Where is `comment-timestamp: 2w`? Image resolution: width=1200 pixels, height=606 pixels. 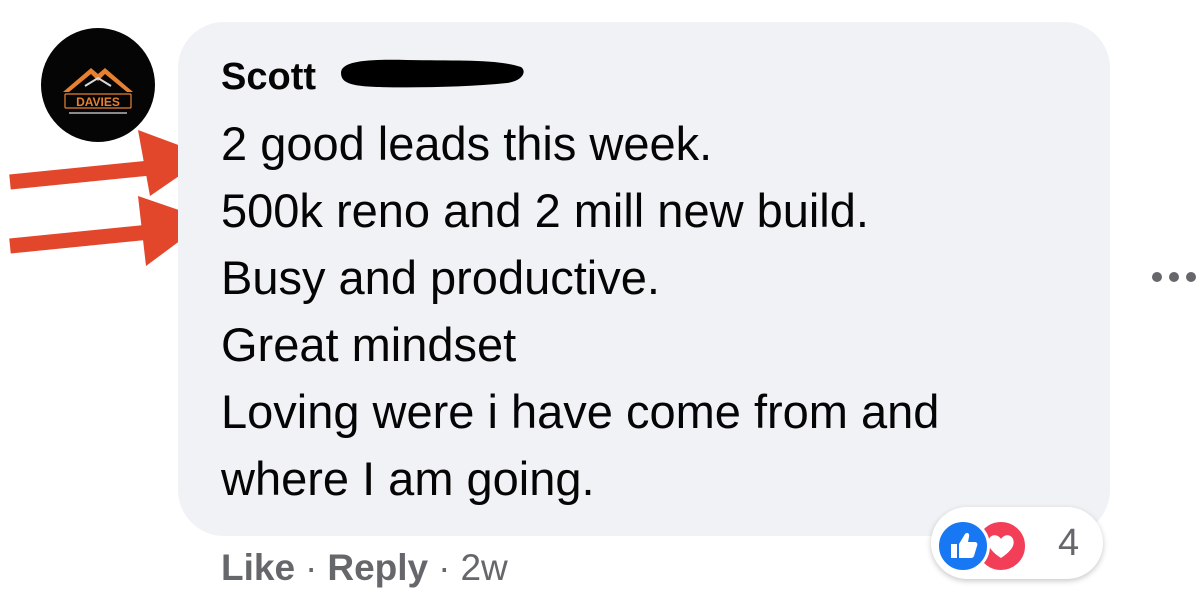
comment-timestamp: 2w is located at coordinates (483, 567).